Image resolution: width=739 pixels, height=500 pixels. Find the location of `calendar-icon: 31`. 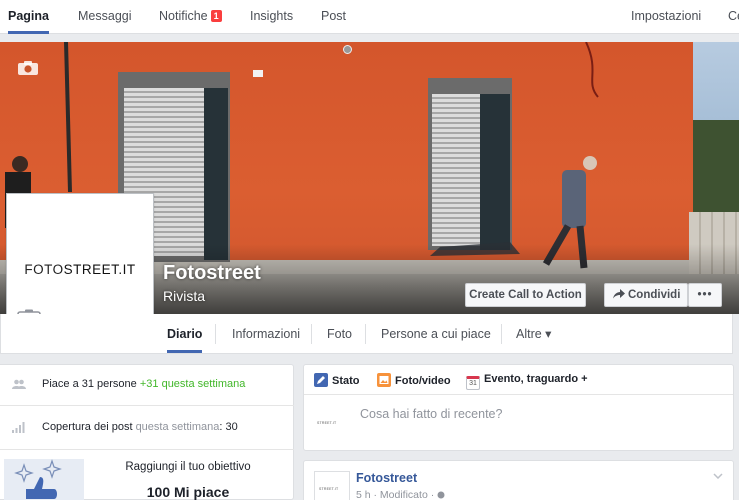

calendar-icon: 31 is located at coordinates (473, 383).